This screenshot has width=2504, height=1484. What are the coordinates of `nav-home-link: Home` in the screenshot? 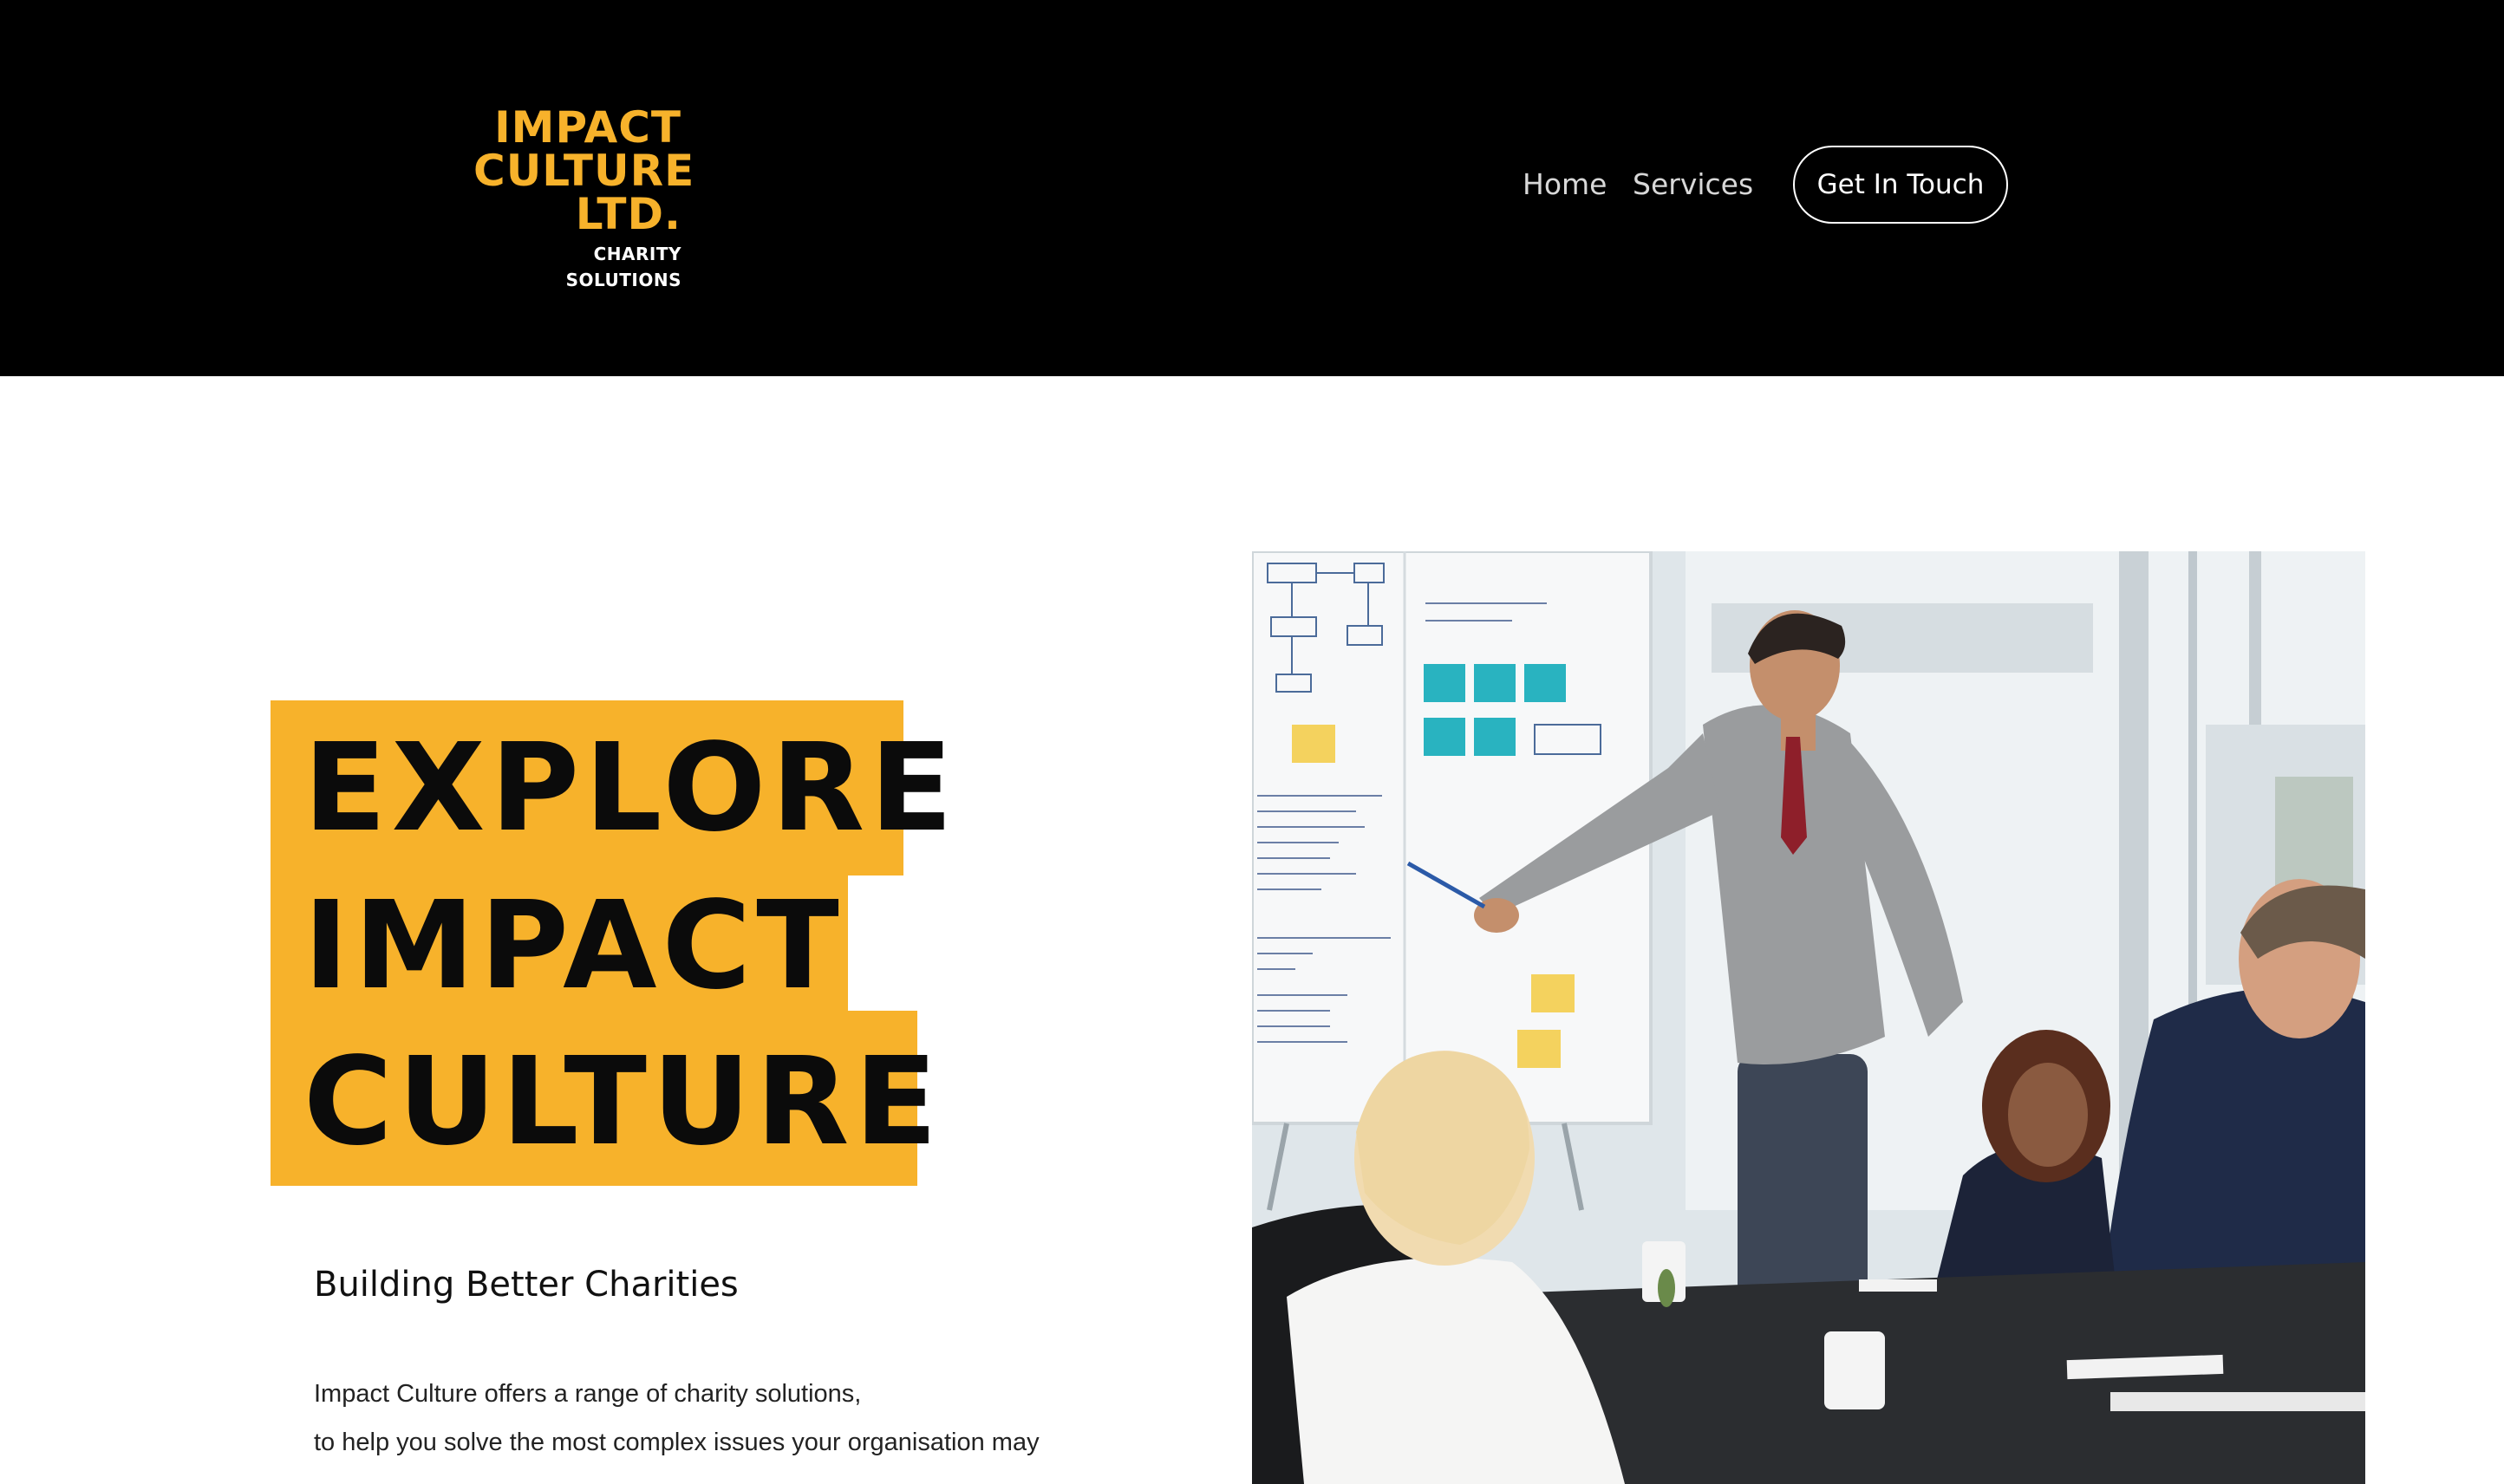 It's located at (1565, 184).